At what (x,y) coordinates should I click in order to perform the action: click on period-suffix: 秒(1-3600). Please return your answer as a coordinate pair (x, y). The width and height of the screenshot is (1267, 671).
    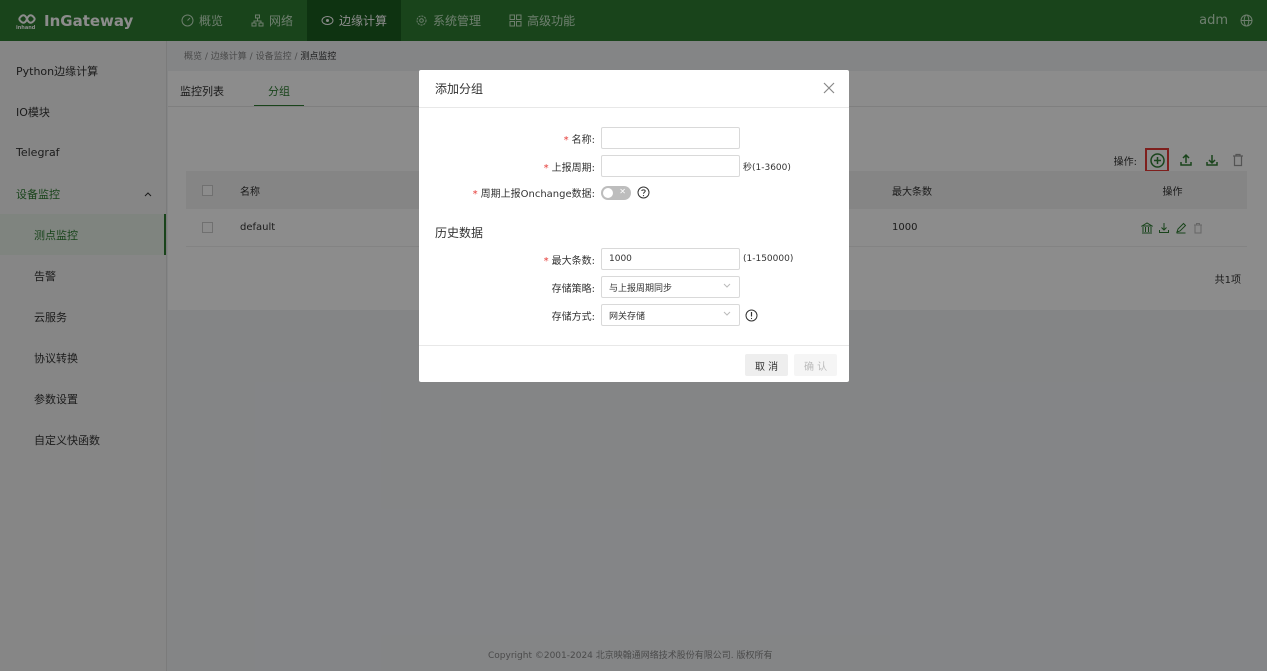
    Looking at the image, I should click on (767, 167).